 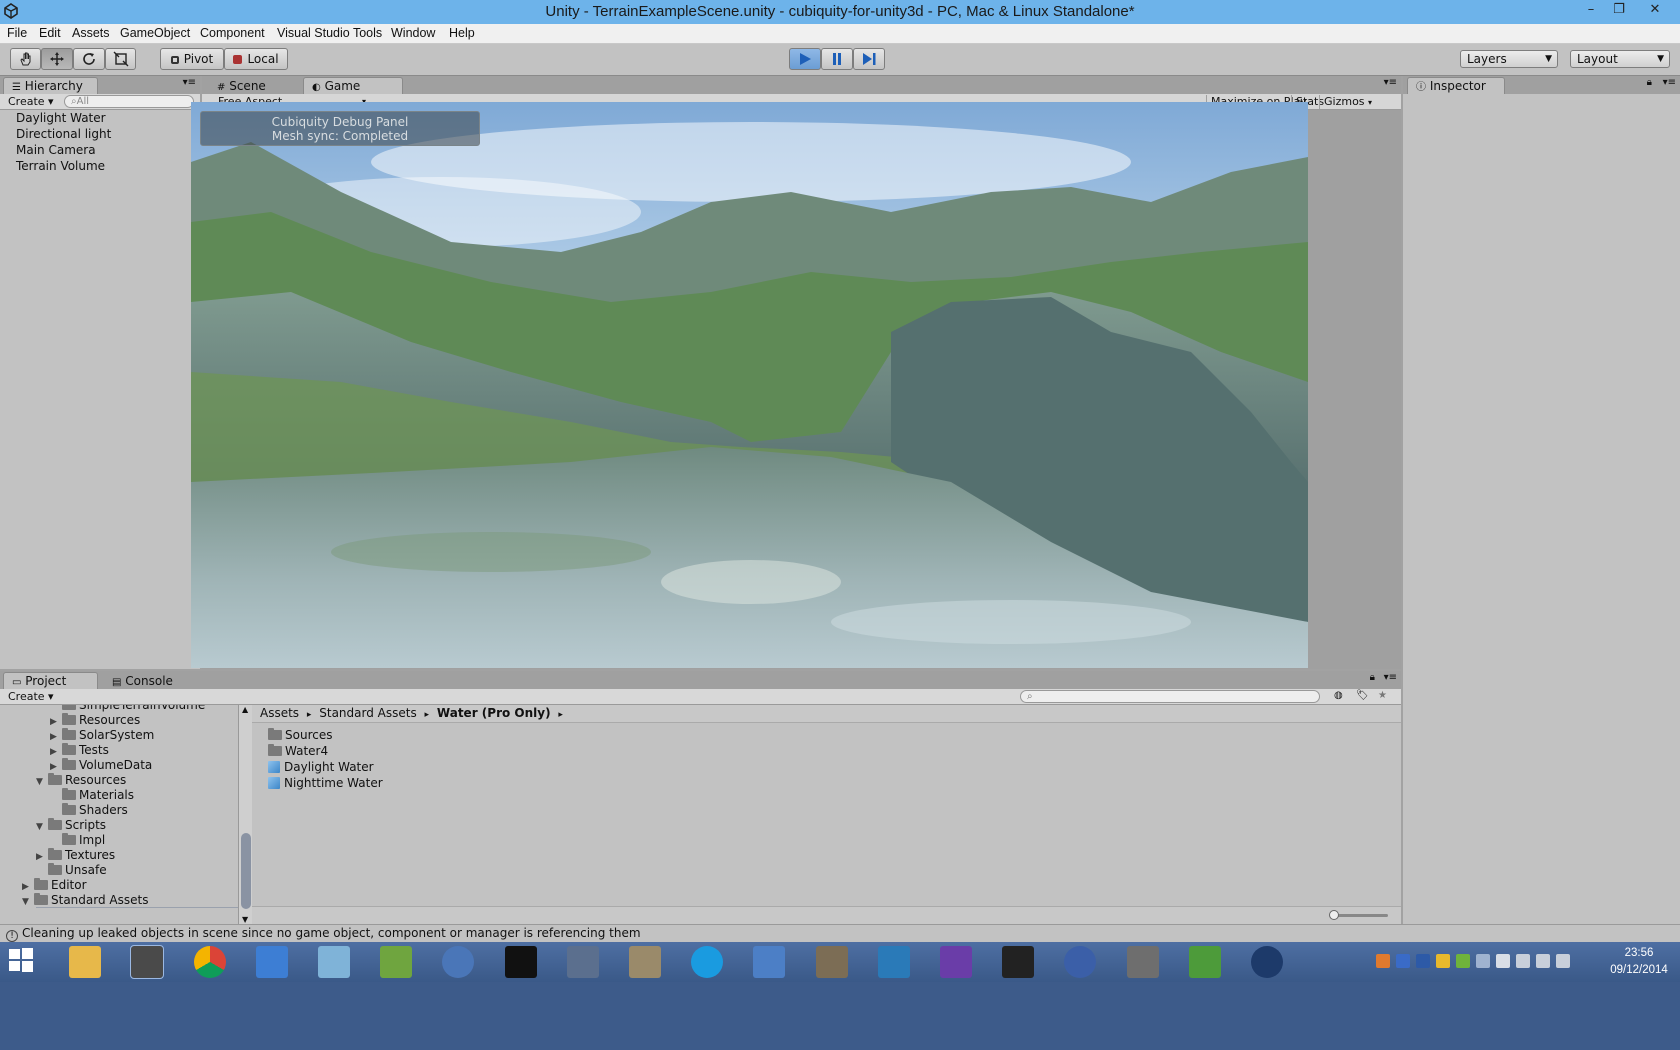 I want to click on project-create-button: Create ▾, so click(x=31, y=697).